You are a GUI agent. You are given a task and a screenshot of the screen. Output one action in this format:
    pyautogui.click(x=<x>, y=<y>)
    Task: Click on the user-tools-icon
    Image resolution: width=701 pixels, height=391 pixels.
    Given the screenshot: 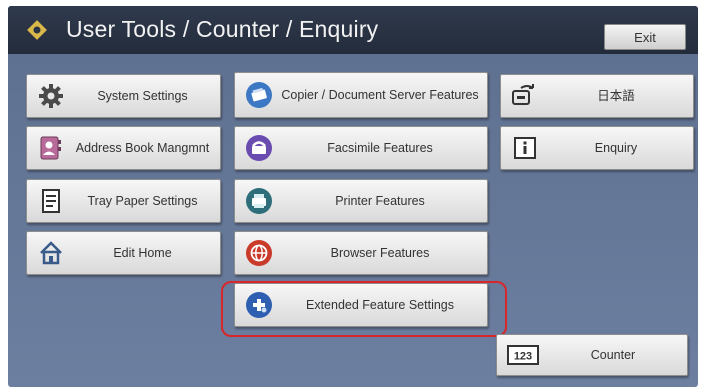 What is the action you would take?
    pyautogui.click(x=37, y=30)
    